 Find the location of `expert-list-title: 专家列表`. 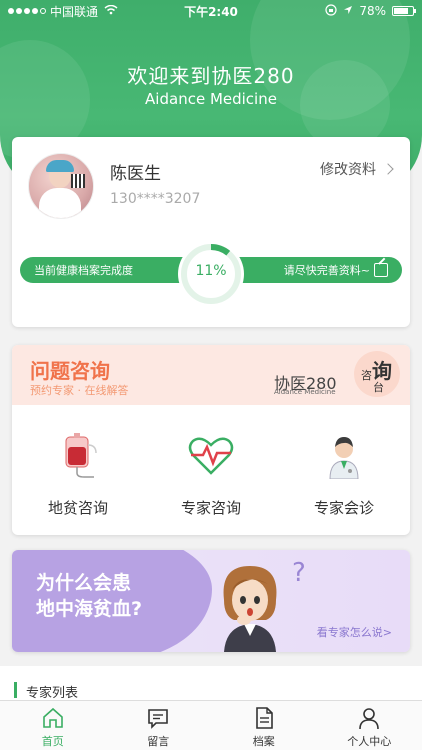

expert-list-title: 专家列表 is located at coordinates (52, 693).